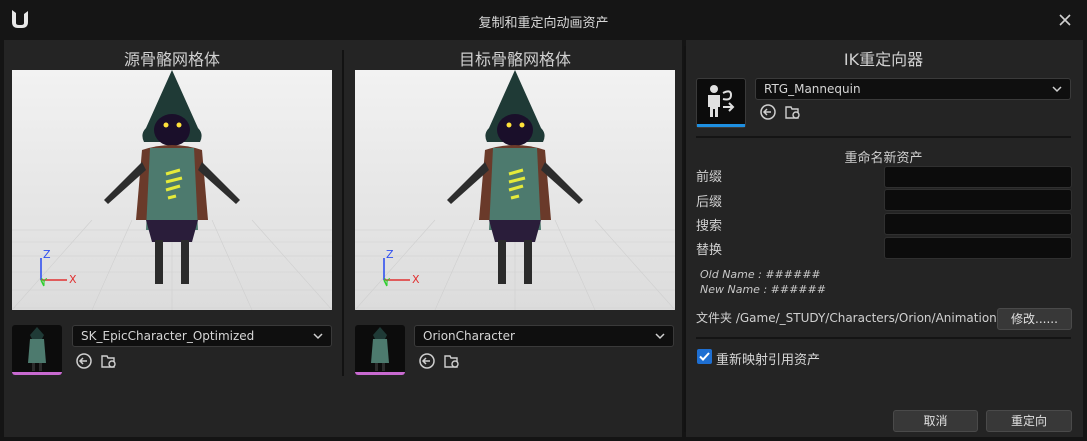 This screenshot has height=441, width=1087. What do you see at coordinates (760, 274) in the screenshot?
I see `old-name-preview: Old Name : ######` at bounding box center [760, 274].